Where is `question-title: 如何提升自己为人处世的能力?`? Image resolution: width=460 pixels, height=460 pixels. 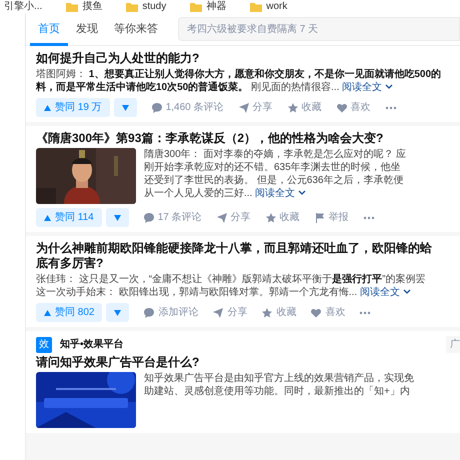 question-title: 如何提升自己为人处世的能力? is located at coordinates (245, 58).